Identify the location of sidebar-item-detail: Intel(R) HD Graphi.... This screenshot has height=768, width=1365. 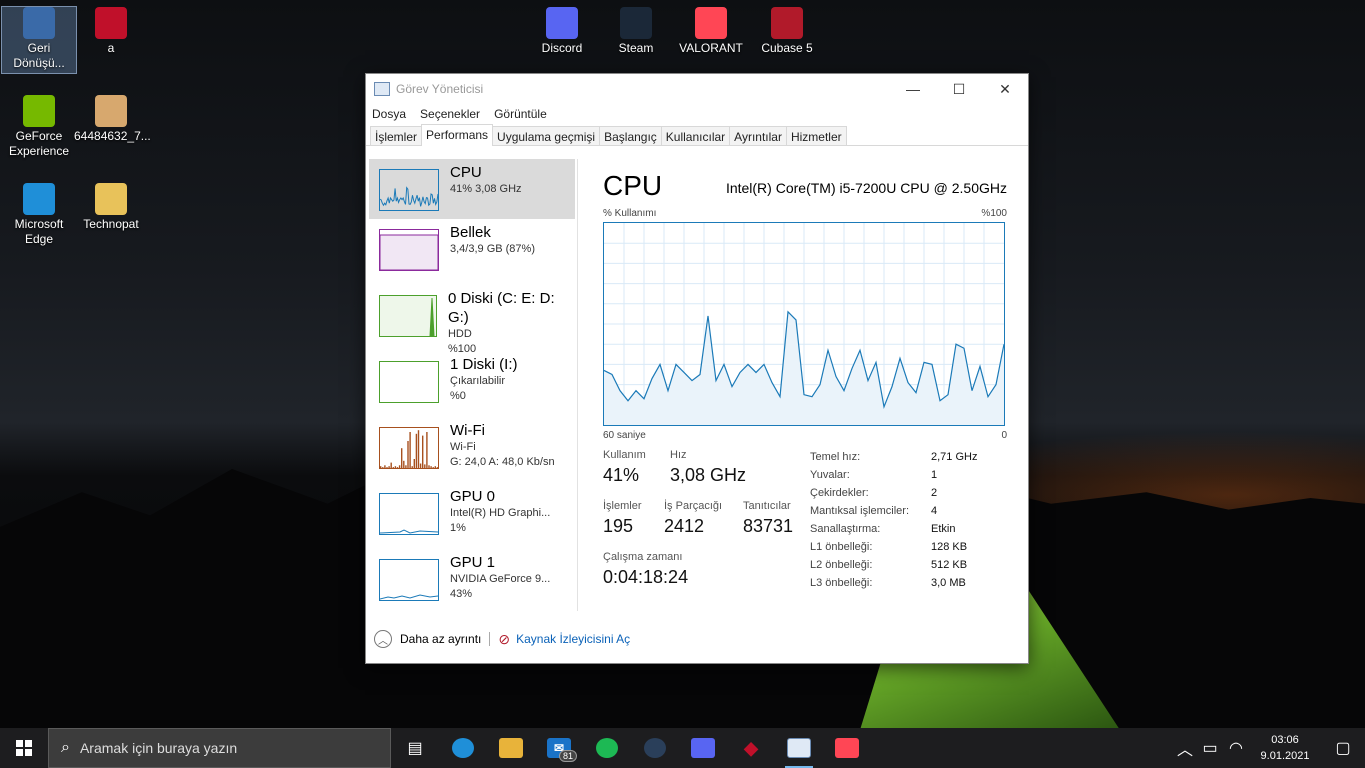
(500, 513).